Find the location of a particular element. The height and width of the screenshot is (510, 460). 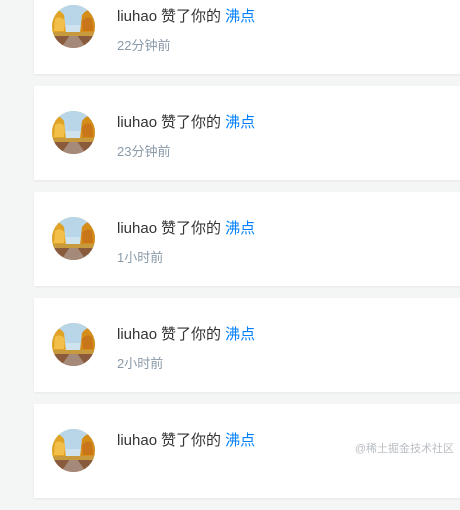

timestamp: 1小时前 is located at coordinates (140, 257).